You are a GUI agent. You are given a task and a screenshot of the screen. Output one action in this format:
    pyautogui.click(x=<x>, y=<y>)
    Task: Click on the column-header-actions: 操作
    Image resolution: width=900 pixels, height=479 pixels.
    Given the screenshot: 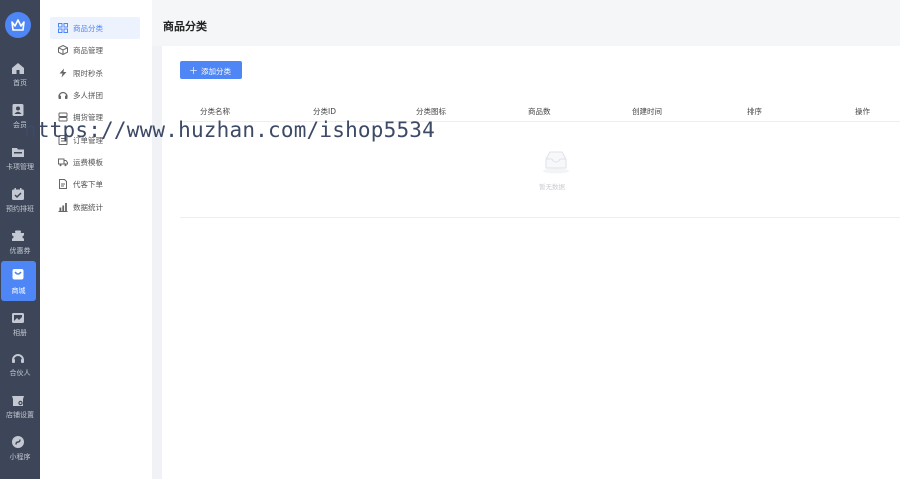 What is the action you would take?
    pyautogui.click(x=862, y=111)
    